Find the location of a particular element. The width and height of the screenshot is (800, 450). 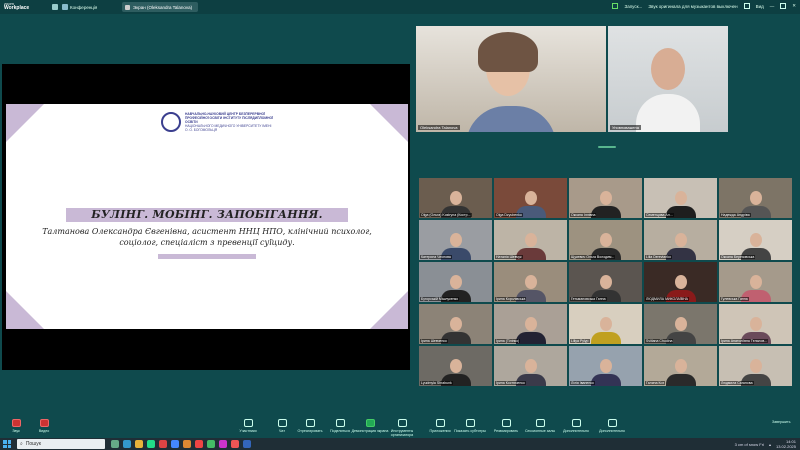

participant-tile: Liliya Pylyp is located at coordinates (605, 324).